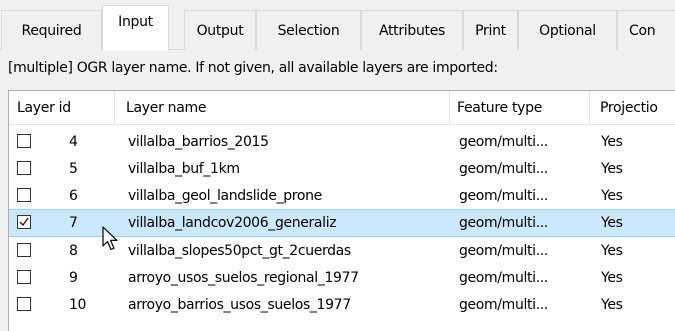  I want to click on row-checkbox-checked, so click(24, 222).